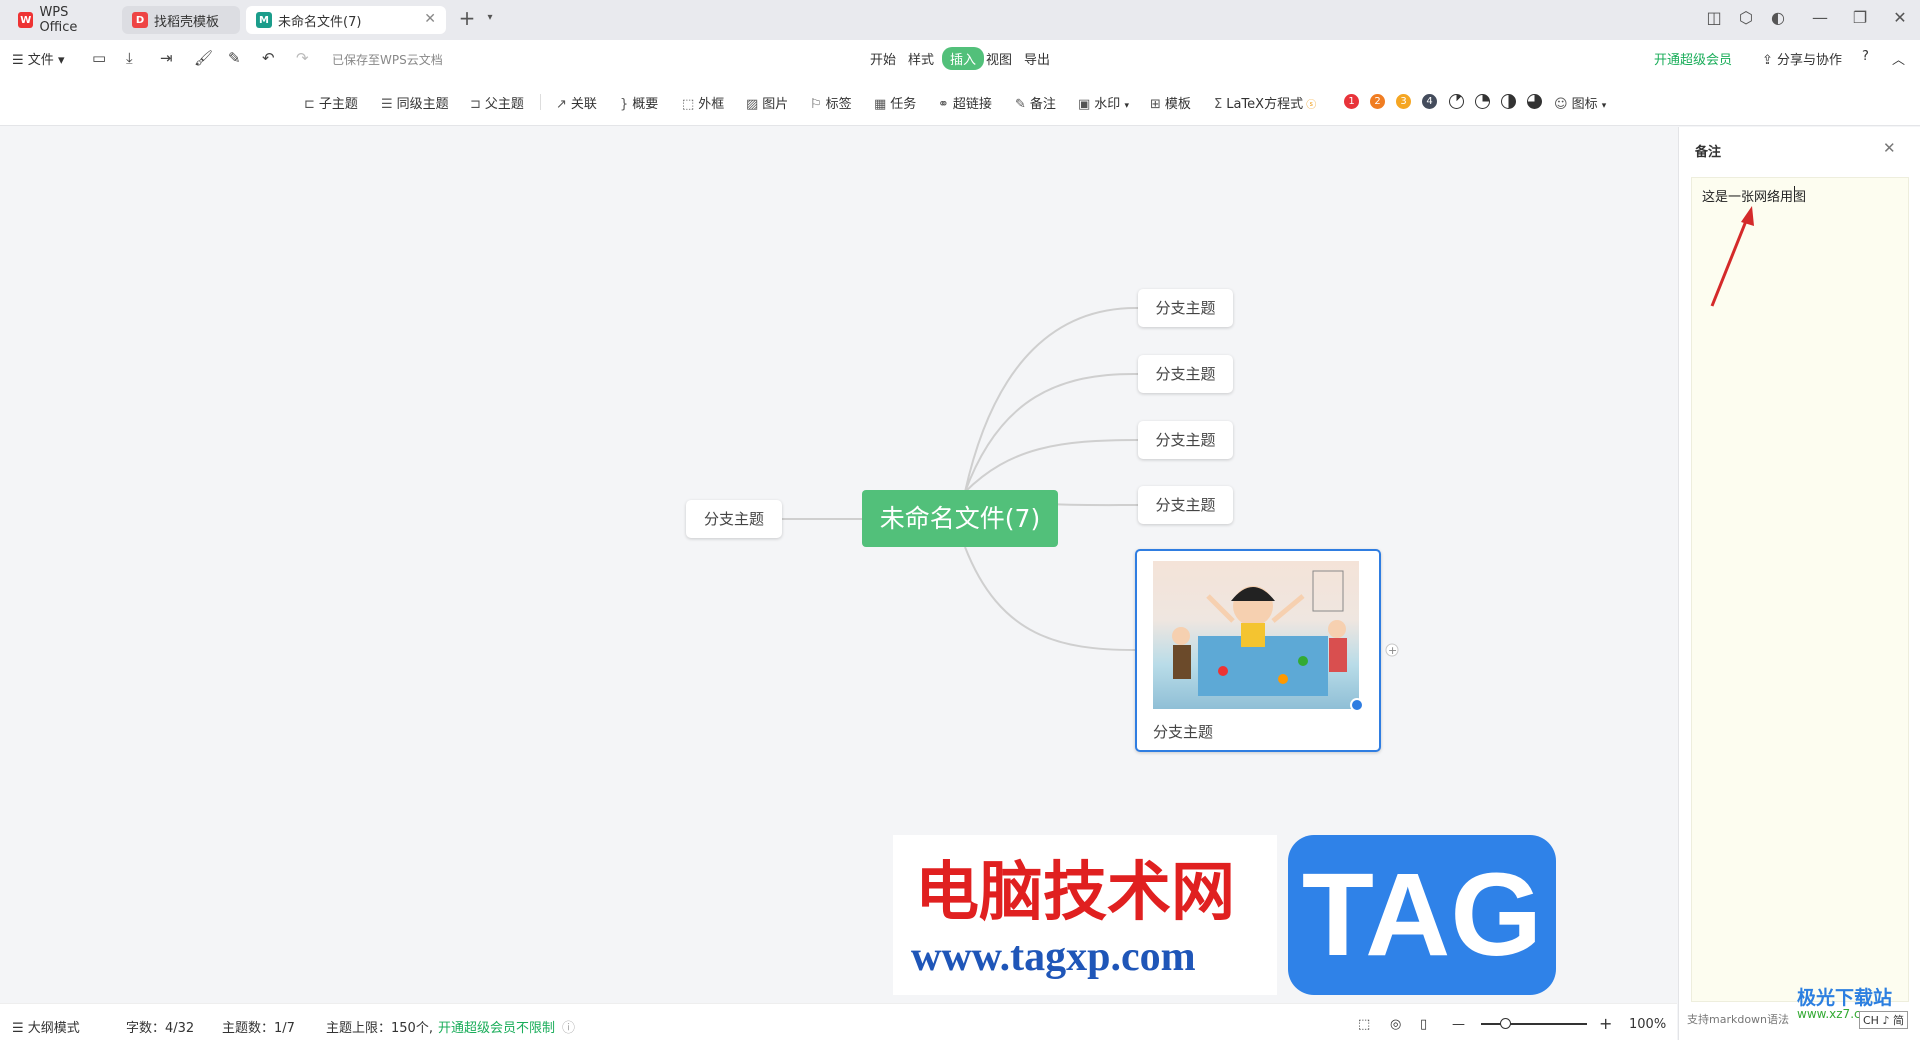 This screenshot has height=1040, width=1920. What do you see at coordinates (1042, 104) in the screenshot?
I see `note-label: 备注` at bounding box center [1042, 104].